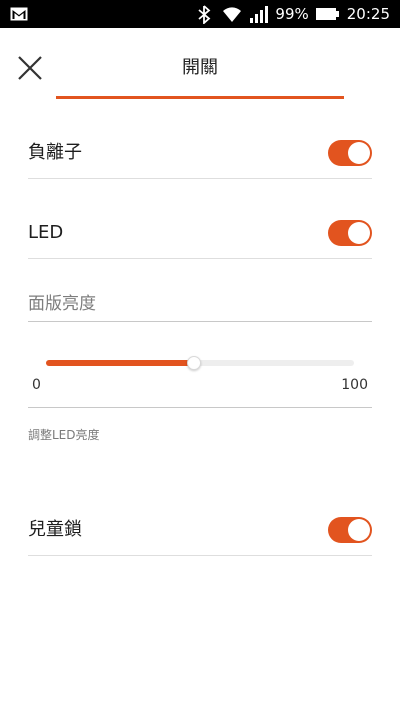 This screenshot has height=711, width=400. What do you see at coordinates (205, 14) in the screenshot?
I see `bluetooth-icon` at bounding box center [205, 14].